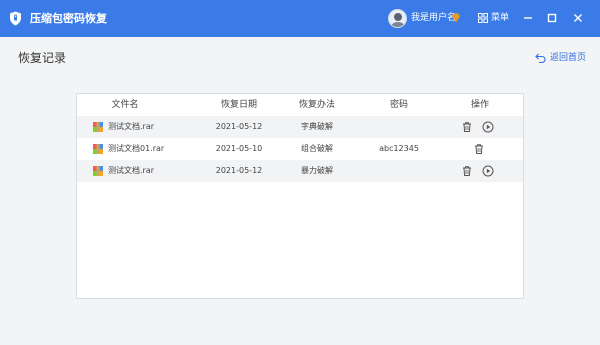 This screenshot has height=345, width=600. Describe the element at coordinates (483, 18) in the screenshot. I see `menu-grid-icon` at that location.